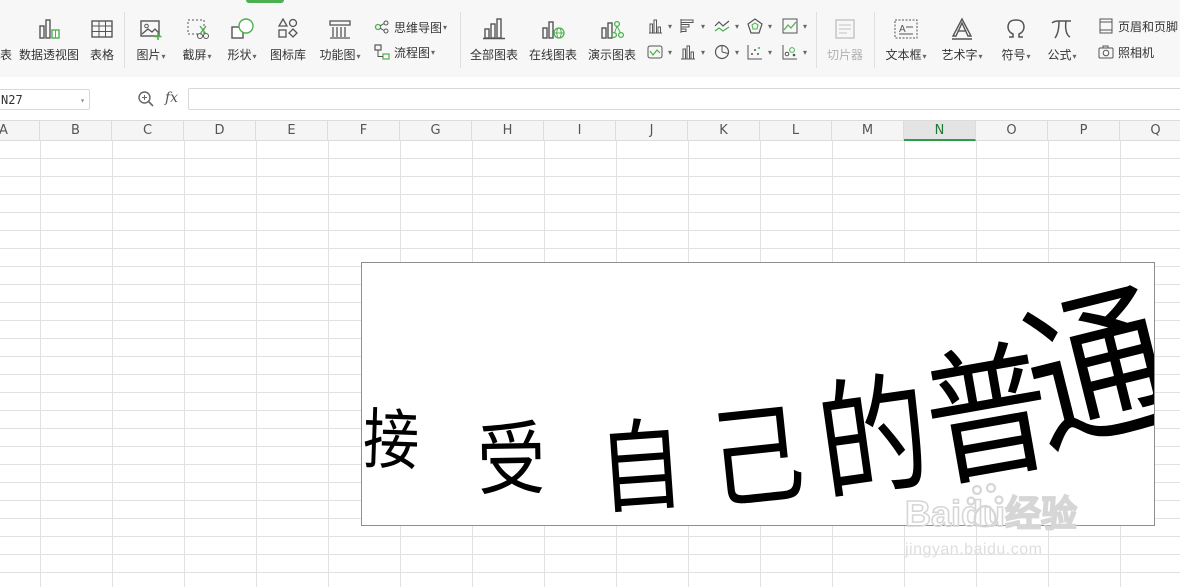 This screenshot has height=587, width=1180. I want to click on column-chart-dropdown: ▾, so click(659, 26).